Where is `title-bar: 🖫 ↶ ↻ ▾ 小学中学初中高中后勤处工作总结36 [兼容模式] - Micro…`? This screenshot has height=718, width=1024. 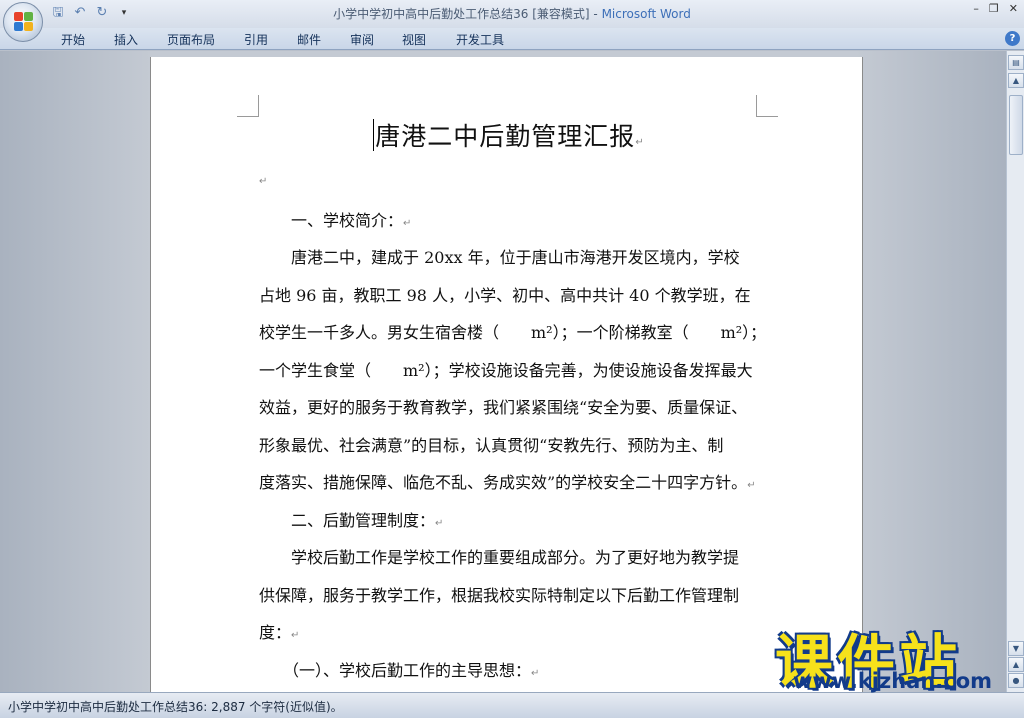
title-bar: 🖫 ↶ ↻ ▾ 小学中学初中高中后勤处工作总结36 [兼容模式] - Micro… is located at coordinates (512, 14).